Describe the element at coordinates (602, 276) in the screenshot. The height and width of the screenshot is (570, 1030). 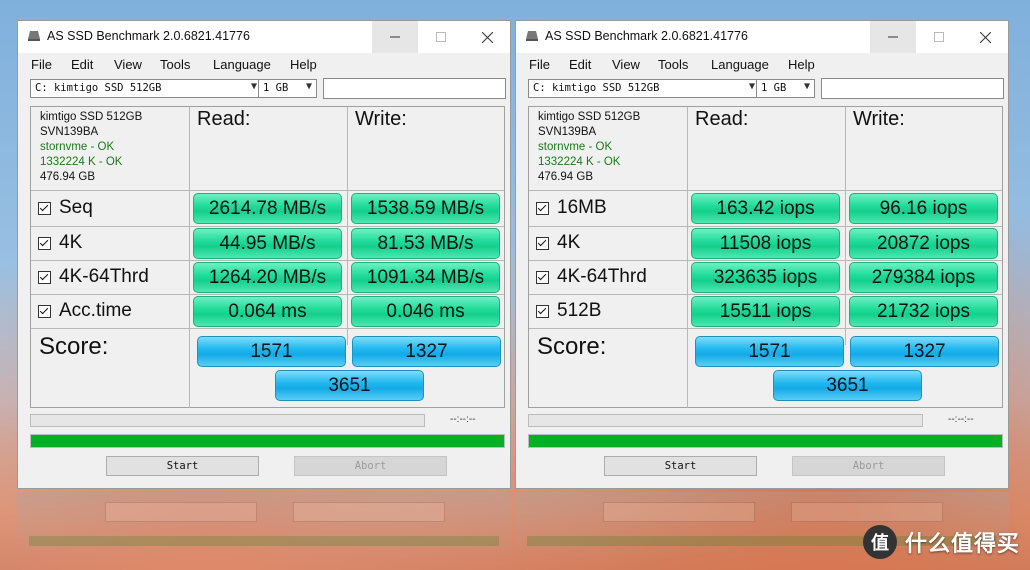
I see `row-label-text: 4K-64Thrd` at that location.